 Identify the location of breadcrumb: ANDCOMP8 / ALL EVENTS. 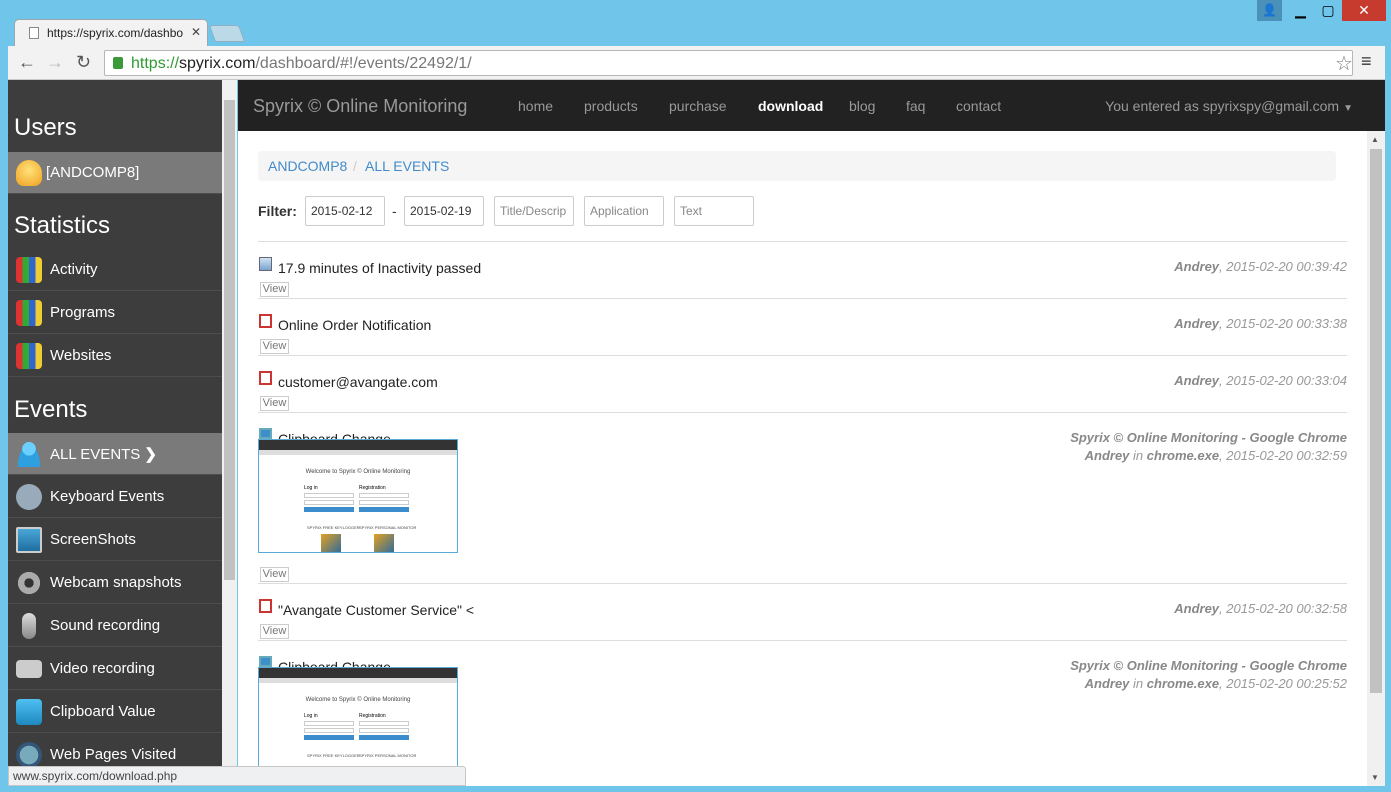
(797, 166).